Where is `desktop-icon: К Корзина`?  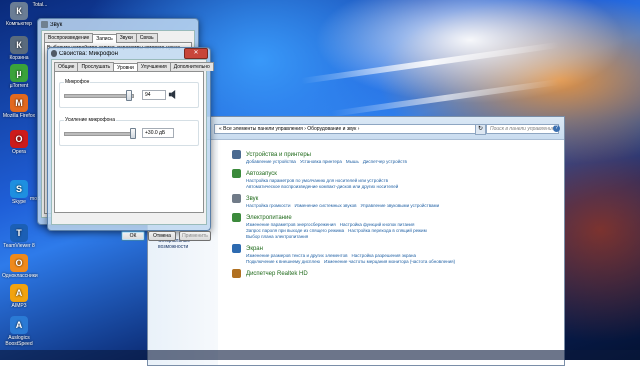 desktop-icon: К Корзина is located at coordinates (19, 48).